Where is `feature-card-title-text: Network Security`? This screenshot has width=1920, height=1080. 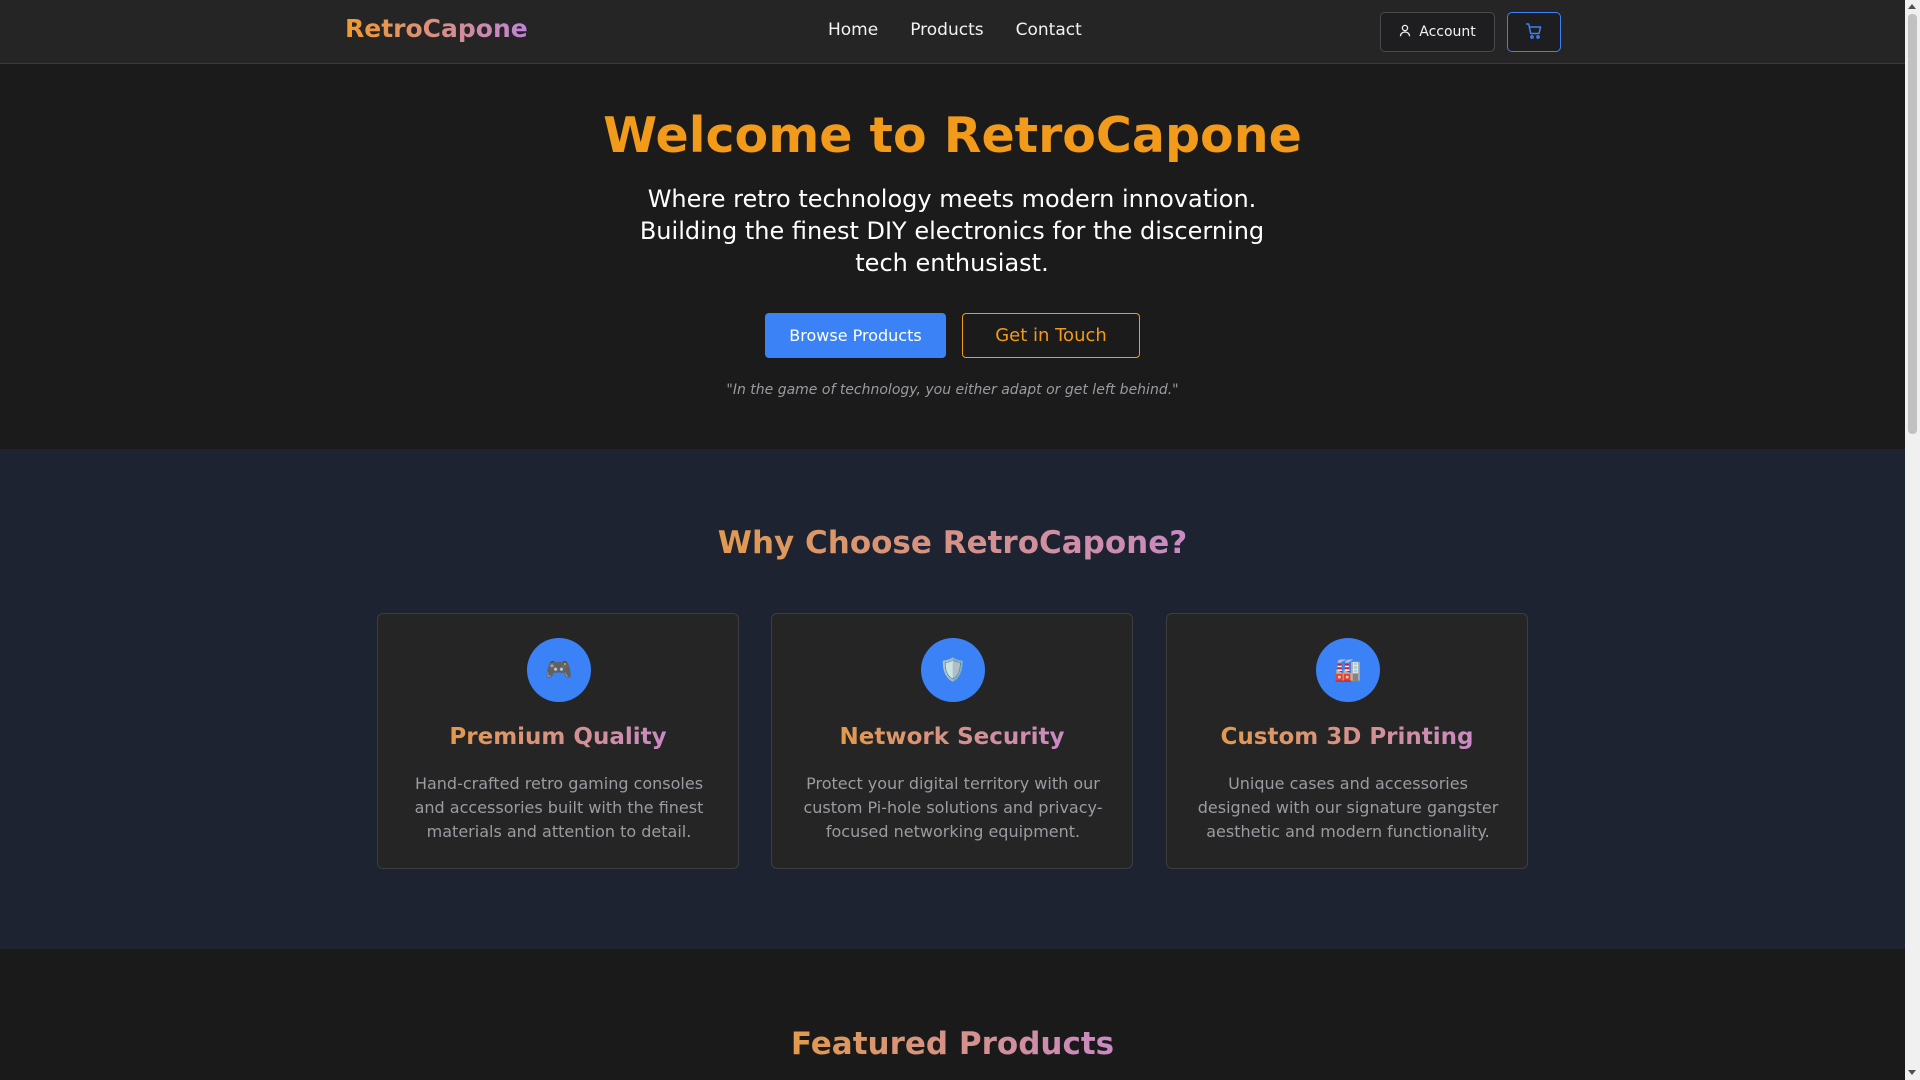
feature-card-title-text: Network Security is located at coordinates (952, 737).